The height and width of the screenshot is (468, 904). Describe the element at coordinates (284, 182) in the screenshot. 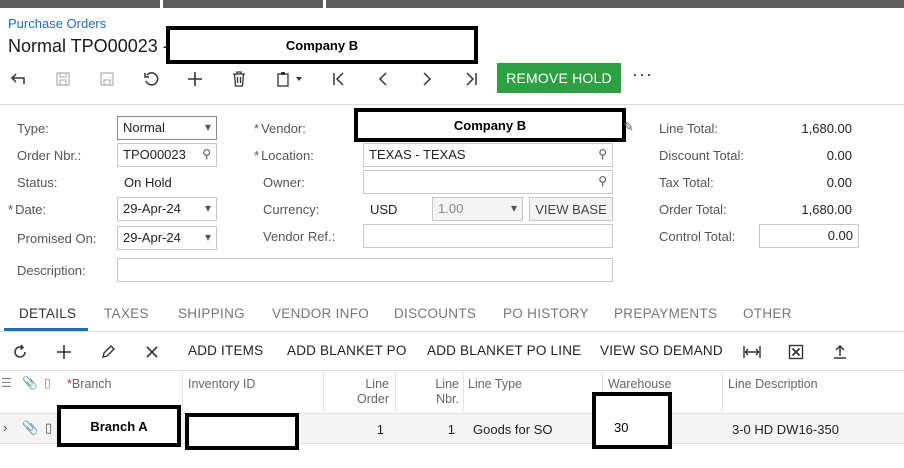

I see `owner-label: Owner:` at that location.